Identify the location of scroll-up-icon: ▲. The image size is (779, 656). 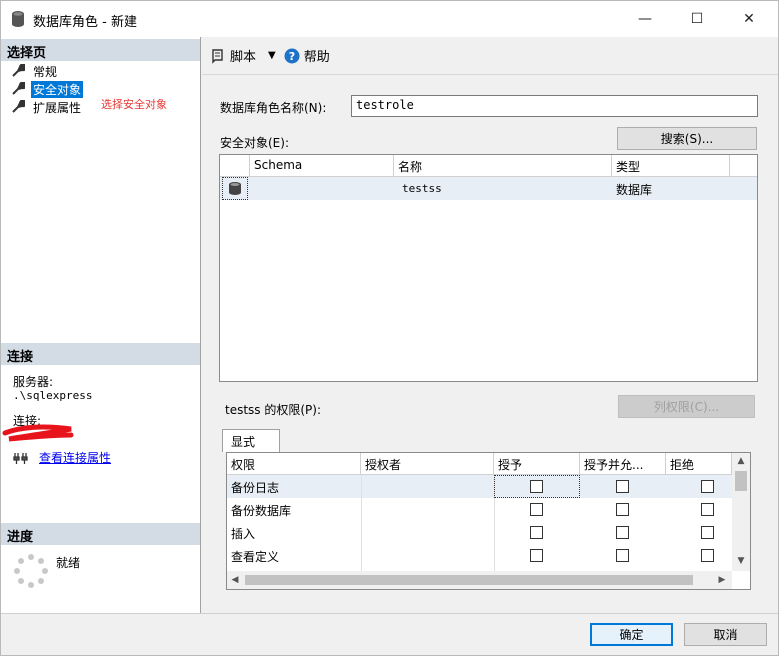
(741, 461).